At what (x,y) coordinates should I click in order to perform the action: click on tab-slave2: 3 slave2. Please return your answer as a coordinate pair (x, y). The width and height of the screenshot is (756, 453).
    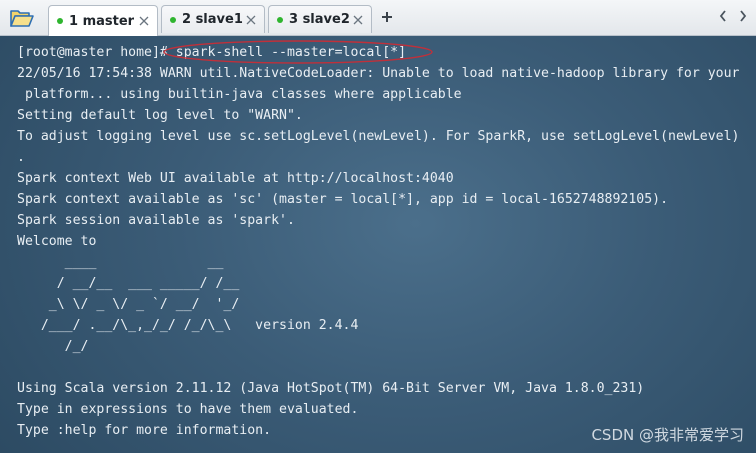
    Looking at the image, I should click on (320, 19).